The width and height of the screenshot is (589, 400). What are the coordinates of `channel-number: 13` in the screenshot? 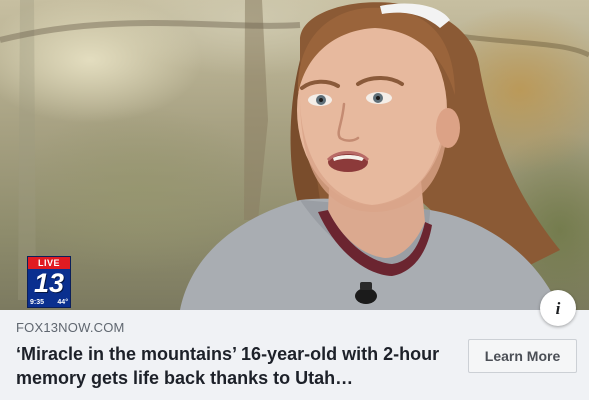 It's located at (49, 283).